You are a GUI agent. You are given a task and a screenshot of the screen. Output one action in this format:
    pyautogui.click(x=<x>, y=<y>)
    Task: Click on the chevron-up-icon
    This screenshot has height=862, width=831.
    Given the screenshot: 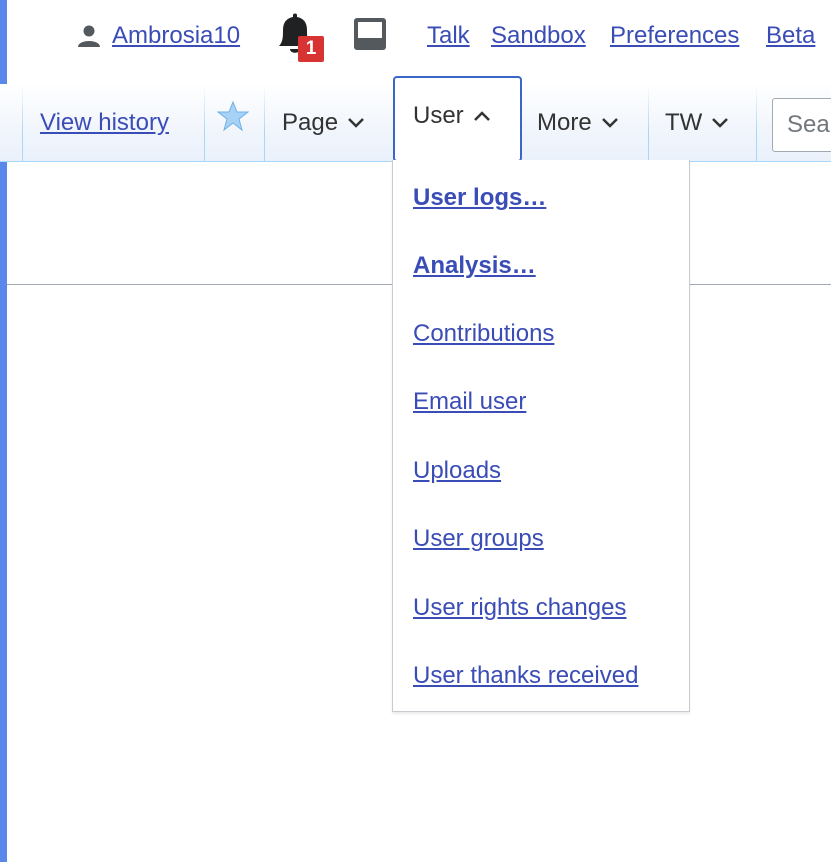 What is the action you would take?
    pyautogui.click(x=481, y=116)
    